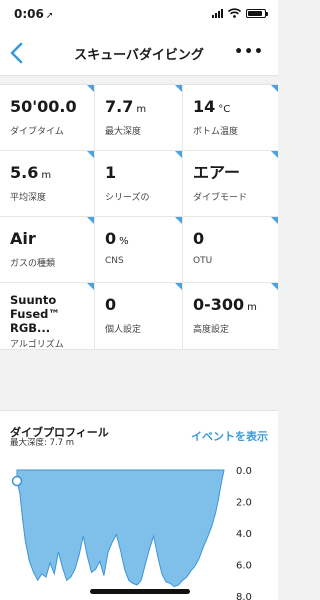  Describe the element at coordinates (123, 132) in the screenshot. I see `stat-label: 最大深度` at that location.